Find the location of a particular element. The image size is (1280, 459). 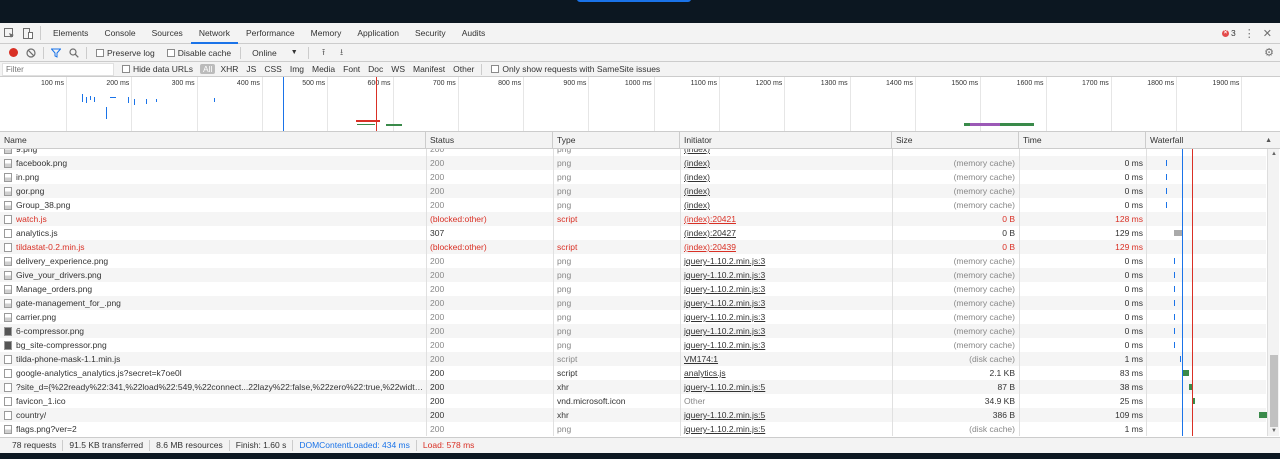

tab-performance: Performance is located at coordinates (270, 33).